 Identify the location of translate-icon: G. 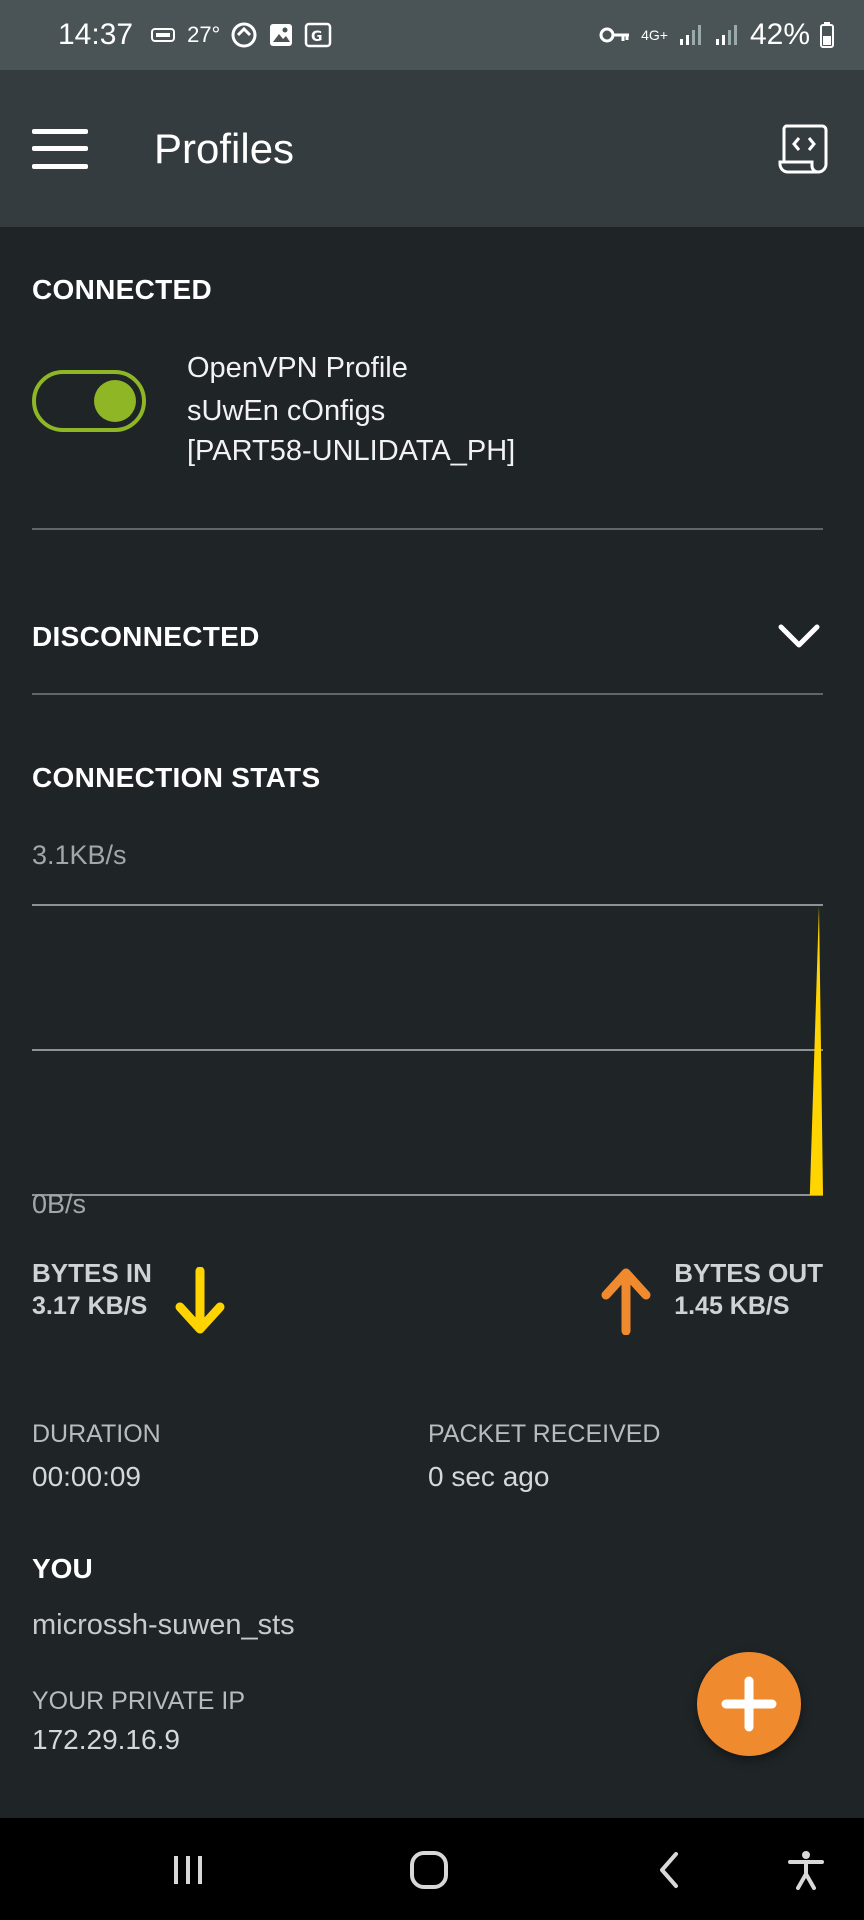
(318, 35).